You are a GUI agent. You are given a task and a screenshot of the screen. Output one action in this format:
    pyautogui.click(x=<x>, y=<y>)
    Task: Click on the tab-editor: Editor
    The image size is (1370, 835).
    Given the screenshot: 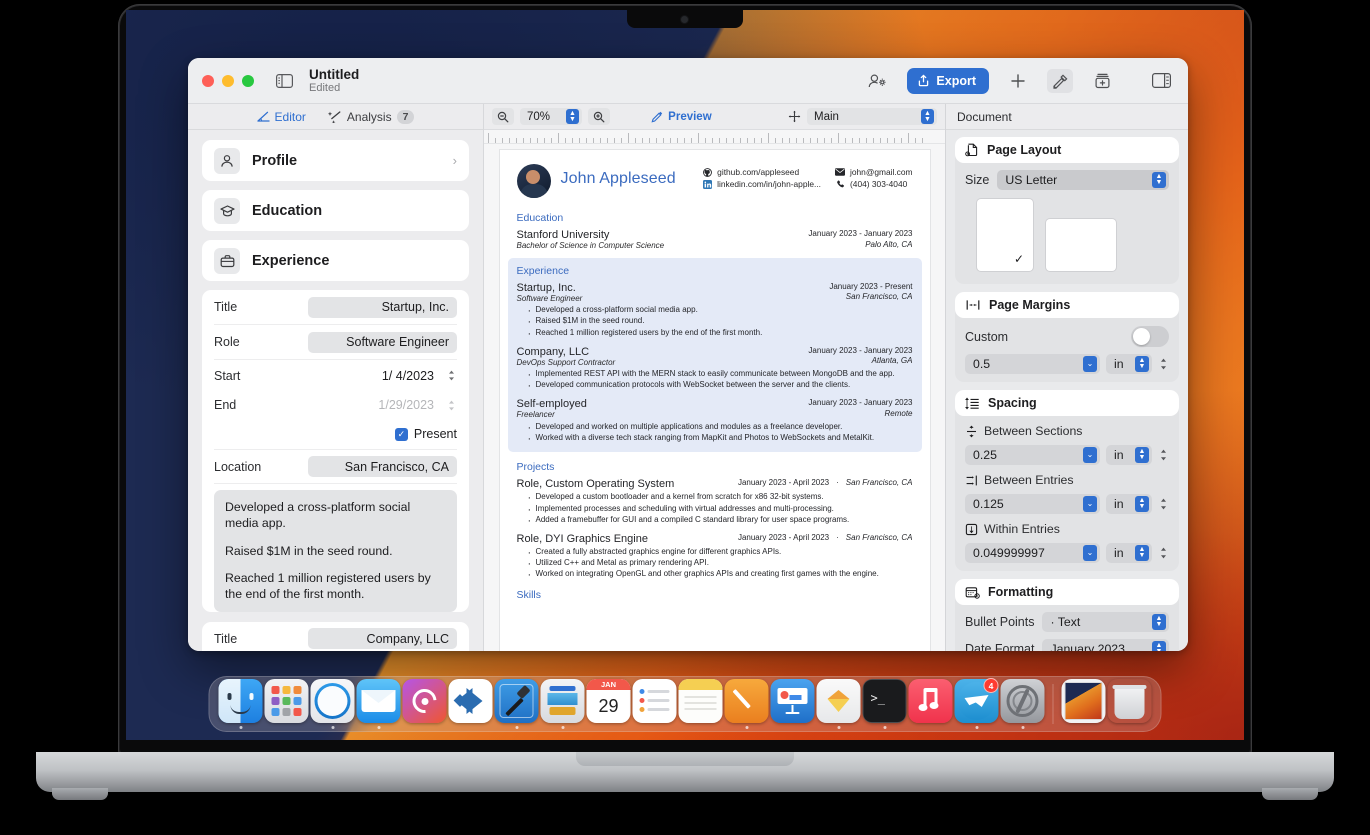 What is the action you would take?
    pyautogui.click(x=281, y=117)
    